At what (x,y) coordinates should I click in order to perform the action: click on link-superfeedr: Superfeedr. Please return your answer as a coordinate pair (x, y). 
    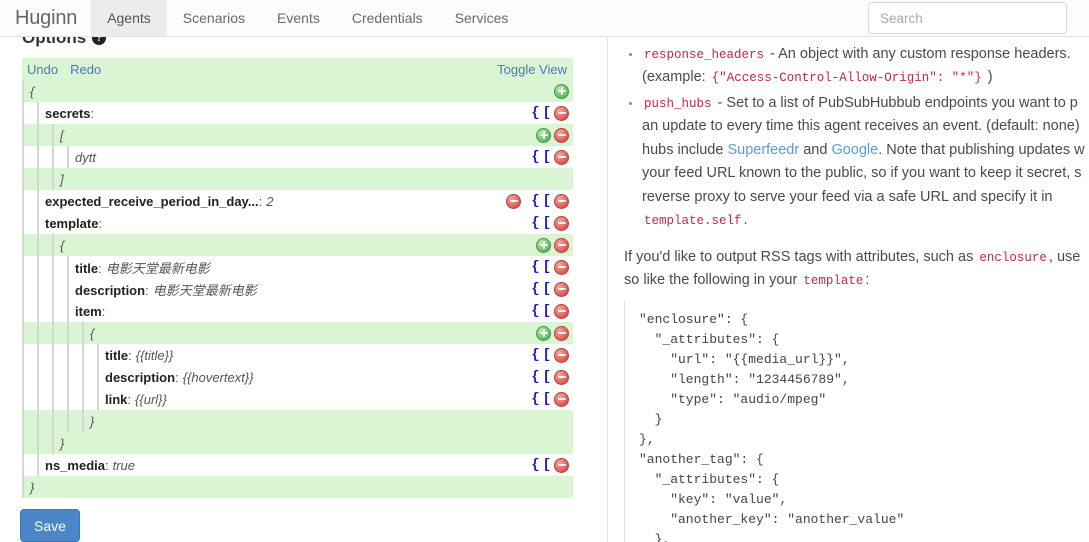
    Looking at the image, I should click on (763, 150).